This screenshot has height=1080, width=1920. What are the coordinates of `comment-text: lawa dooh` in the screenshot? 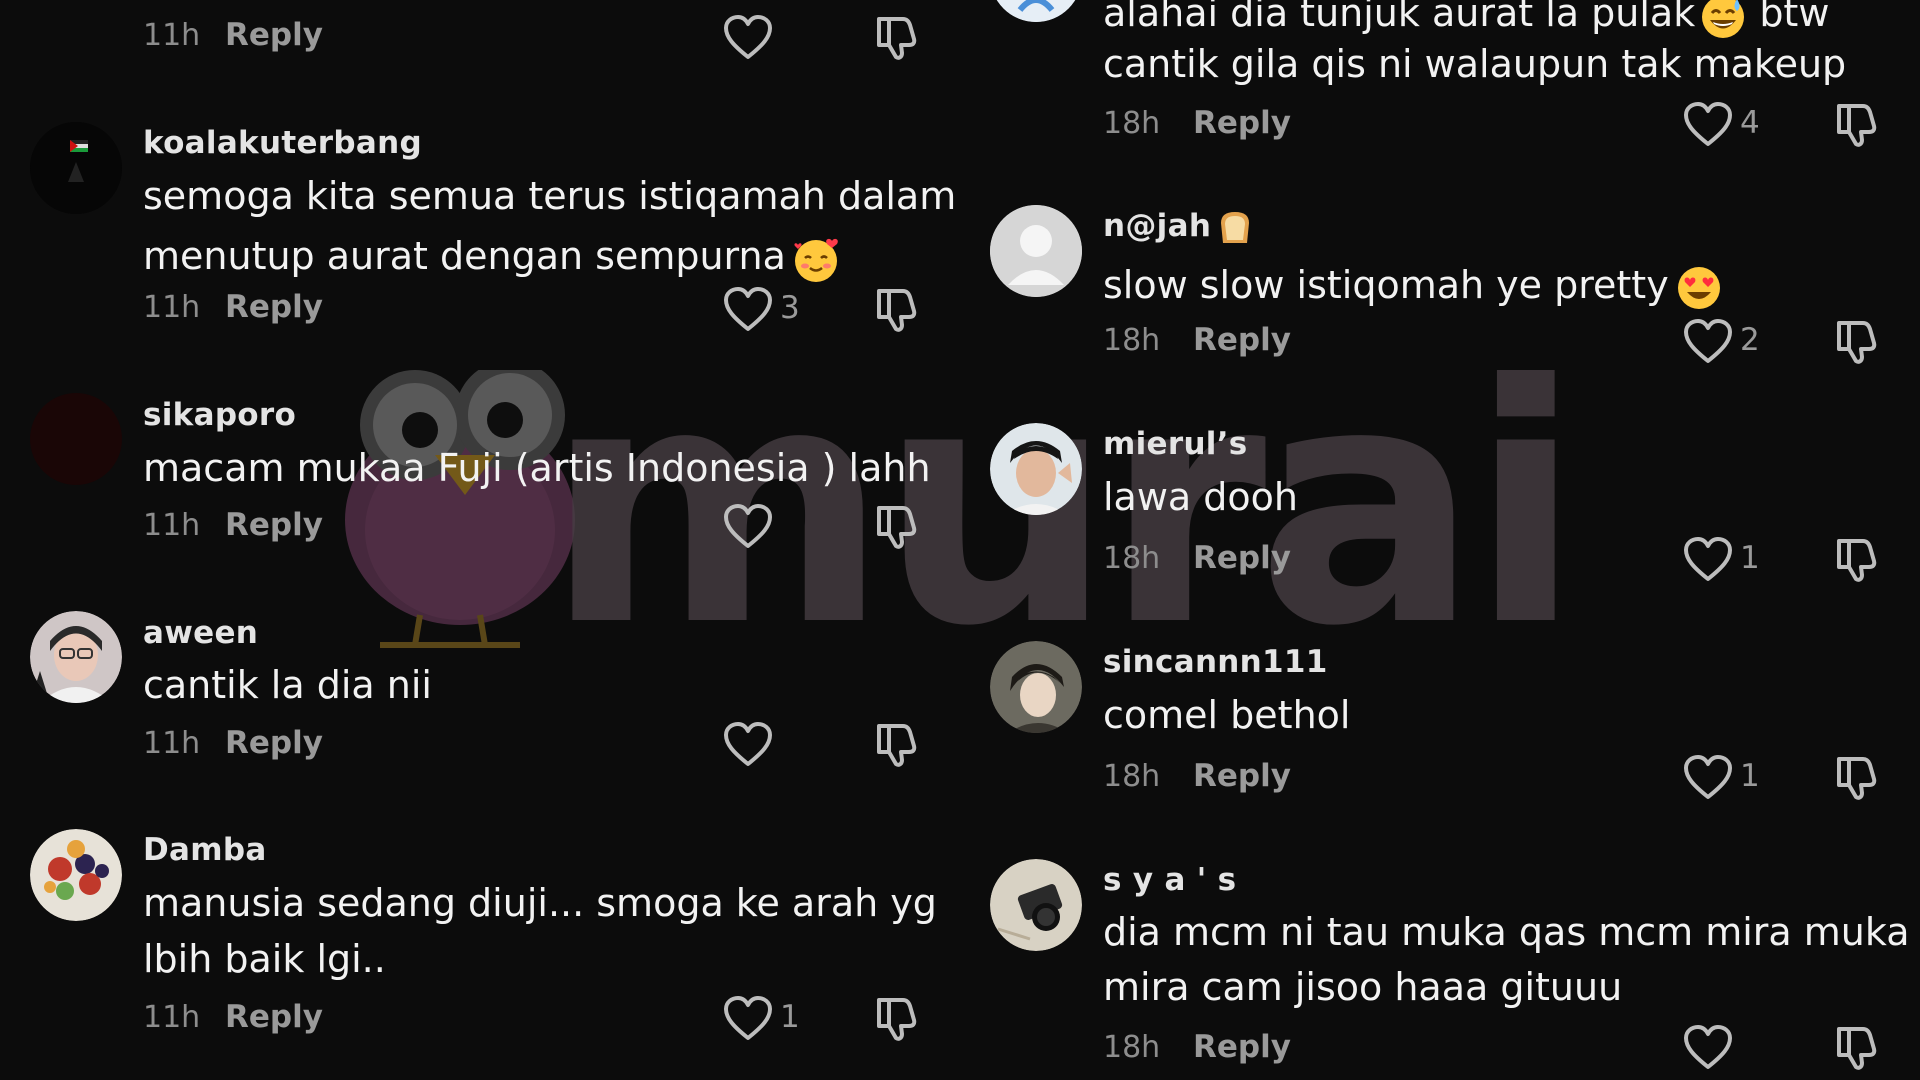 It's located at (1200, 497).